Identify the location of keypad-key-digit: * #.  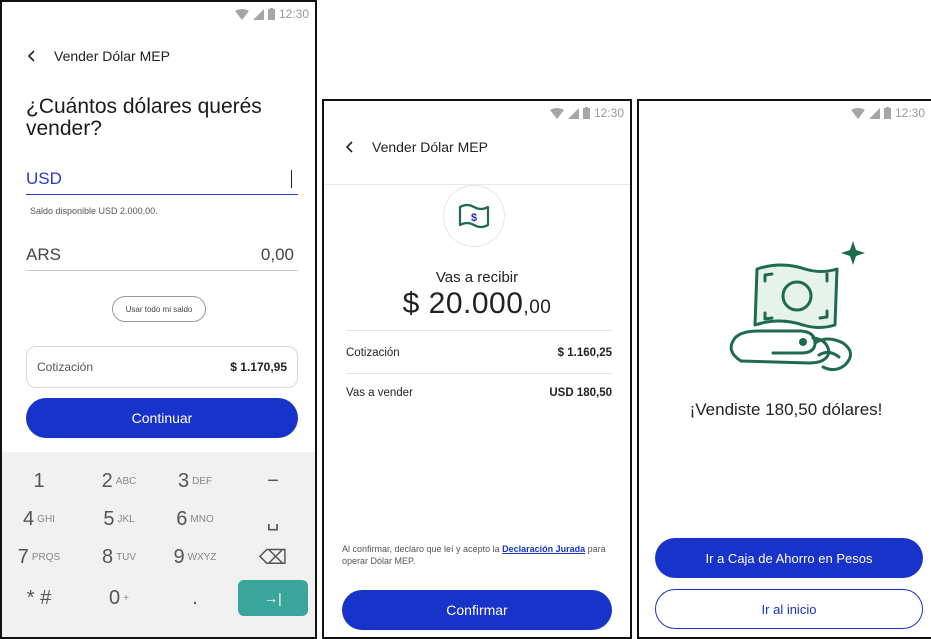
(39, 597).